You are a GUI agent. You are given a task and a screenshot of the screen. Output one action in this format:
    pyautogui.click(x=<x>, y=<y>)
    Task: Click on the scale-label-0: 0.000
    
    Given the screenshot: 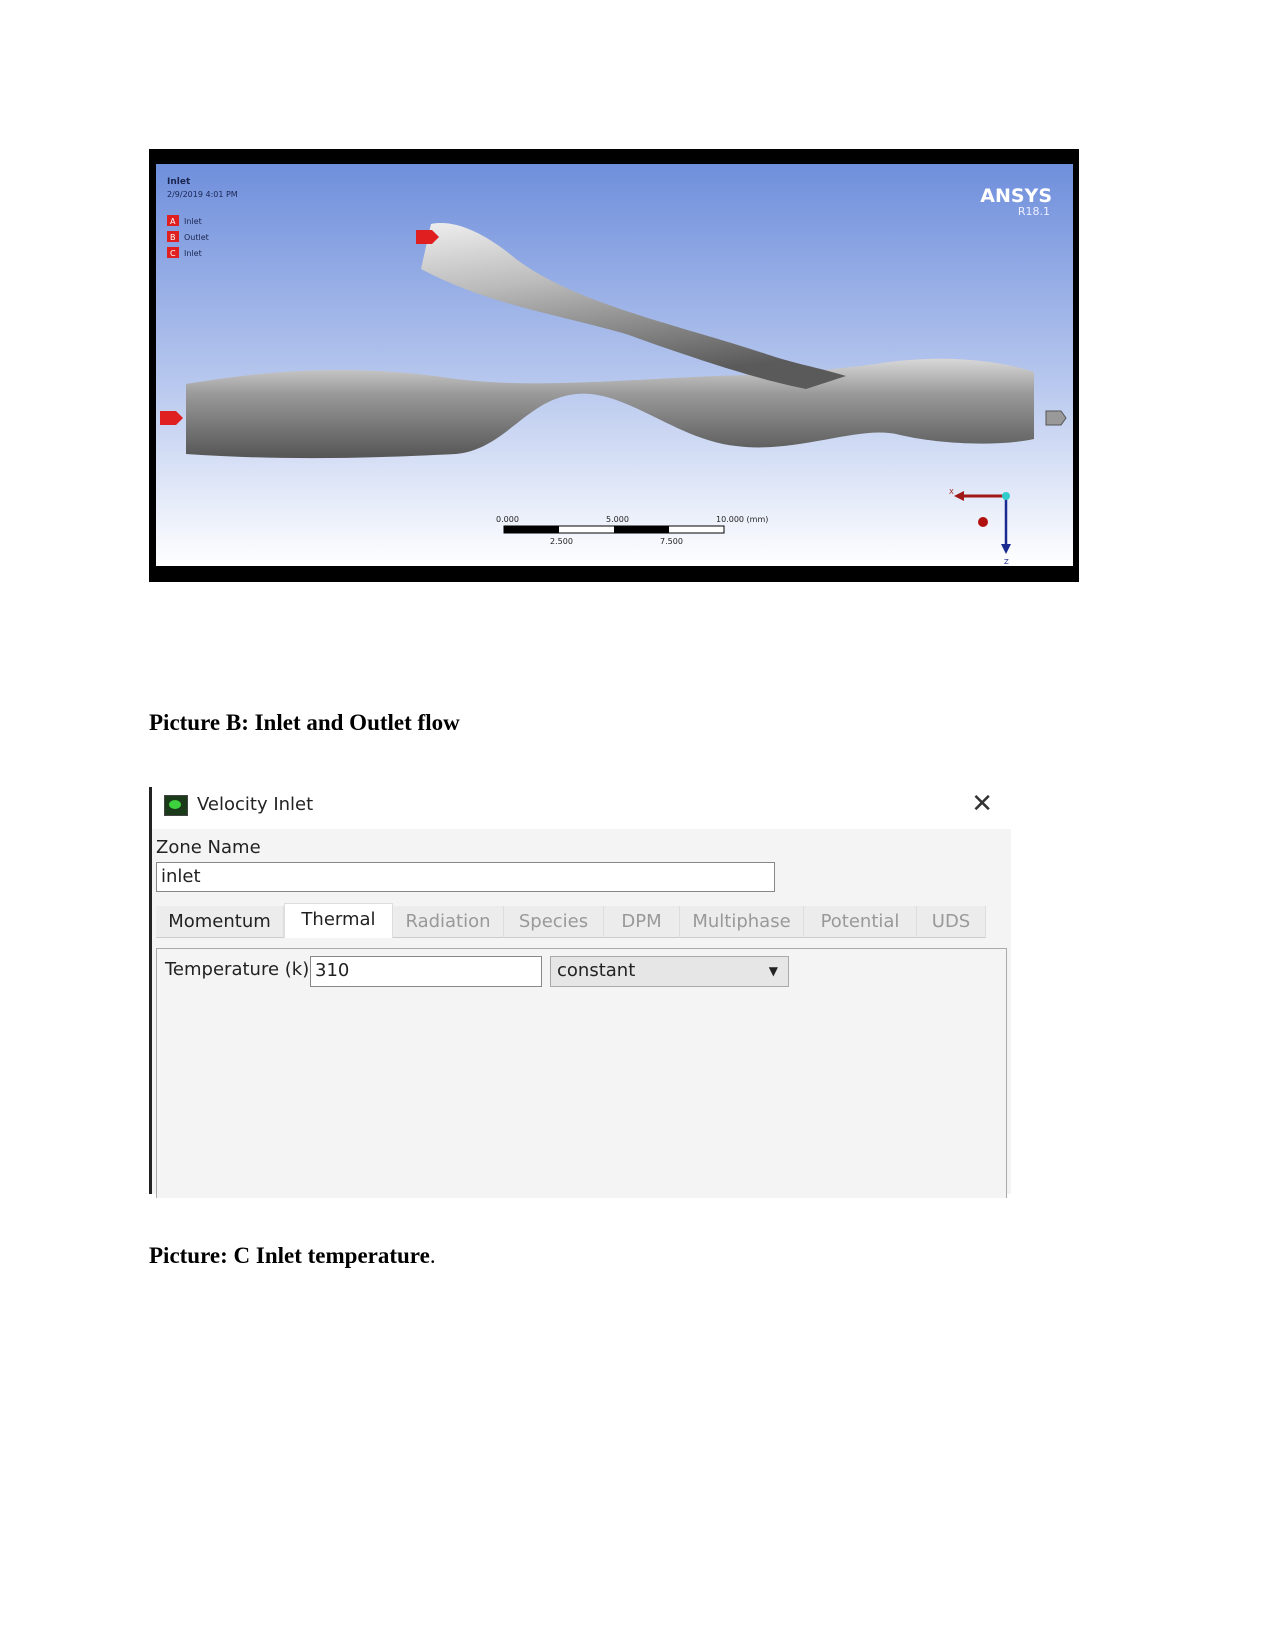 What is the action you would take?
    pyautogui.click(x=507, y=519)
    